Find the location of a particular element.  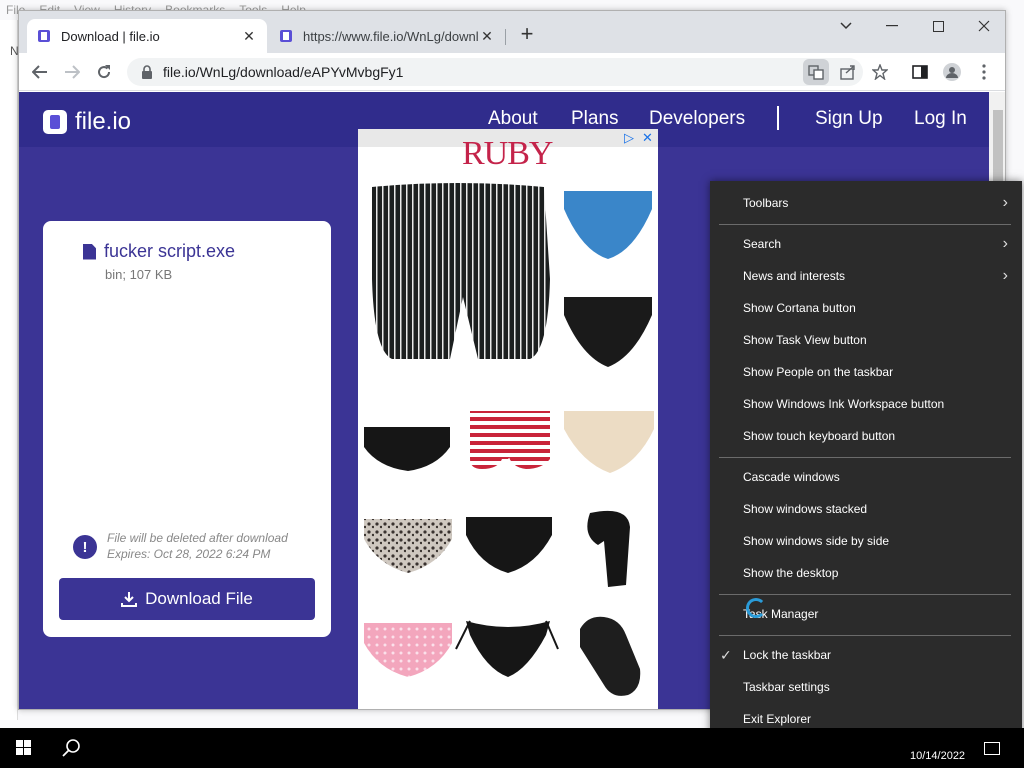

translate-icon is located at coordinates (816, 72).